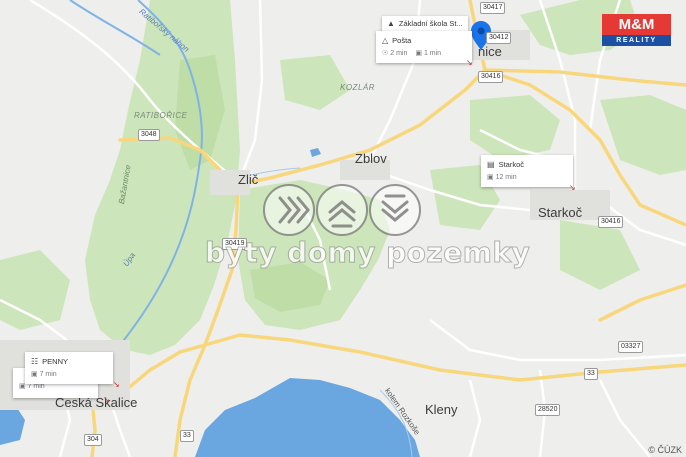  I want to click on poi-penny-arrow-icon: ↘, so click(116, 384).